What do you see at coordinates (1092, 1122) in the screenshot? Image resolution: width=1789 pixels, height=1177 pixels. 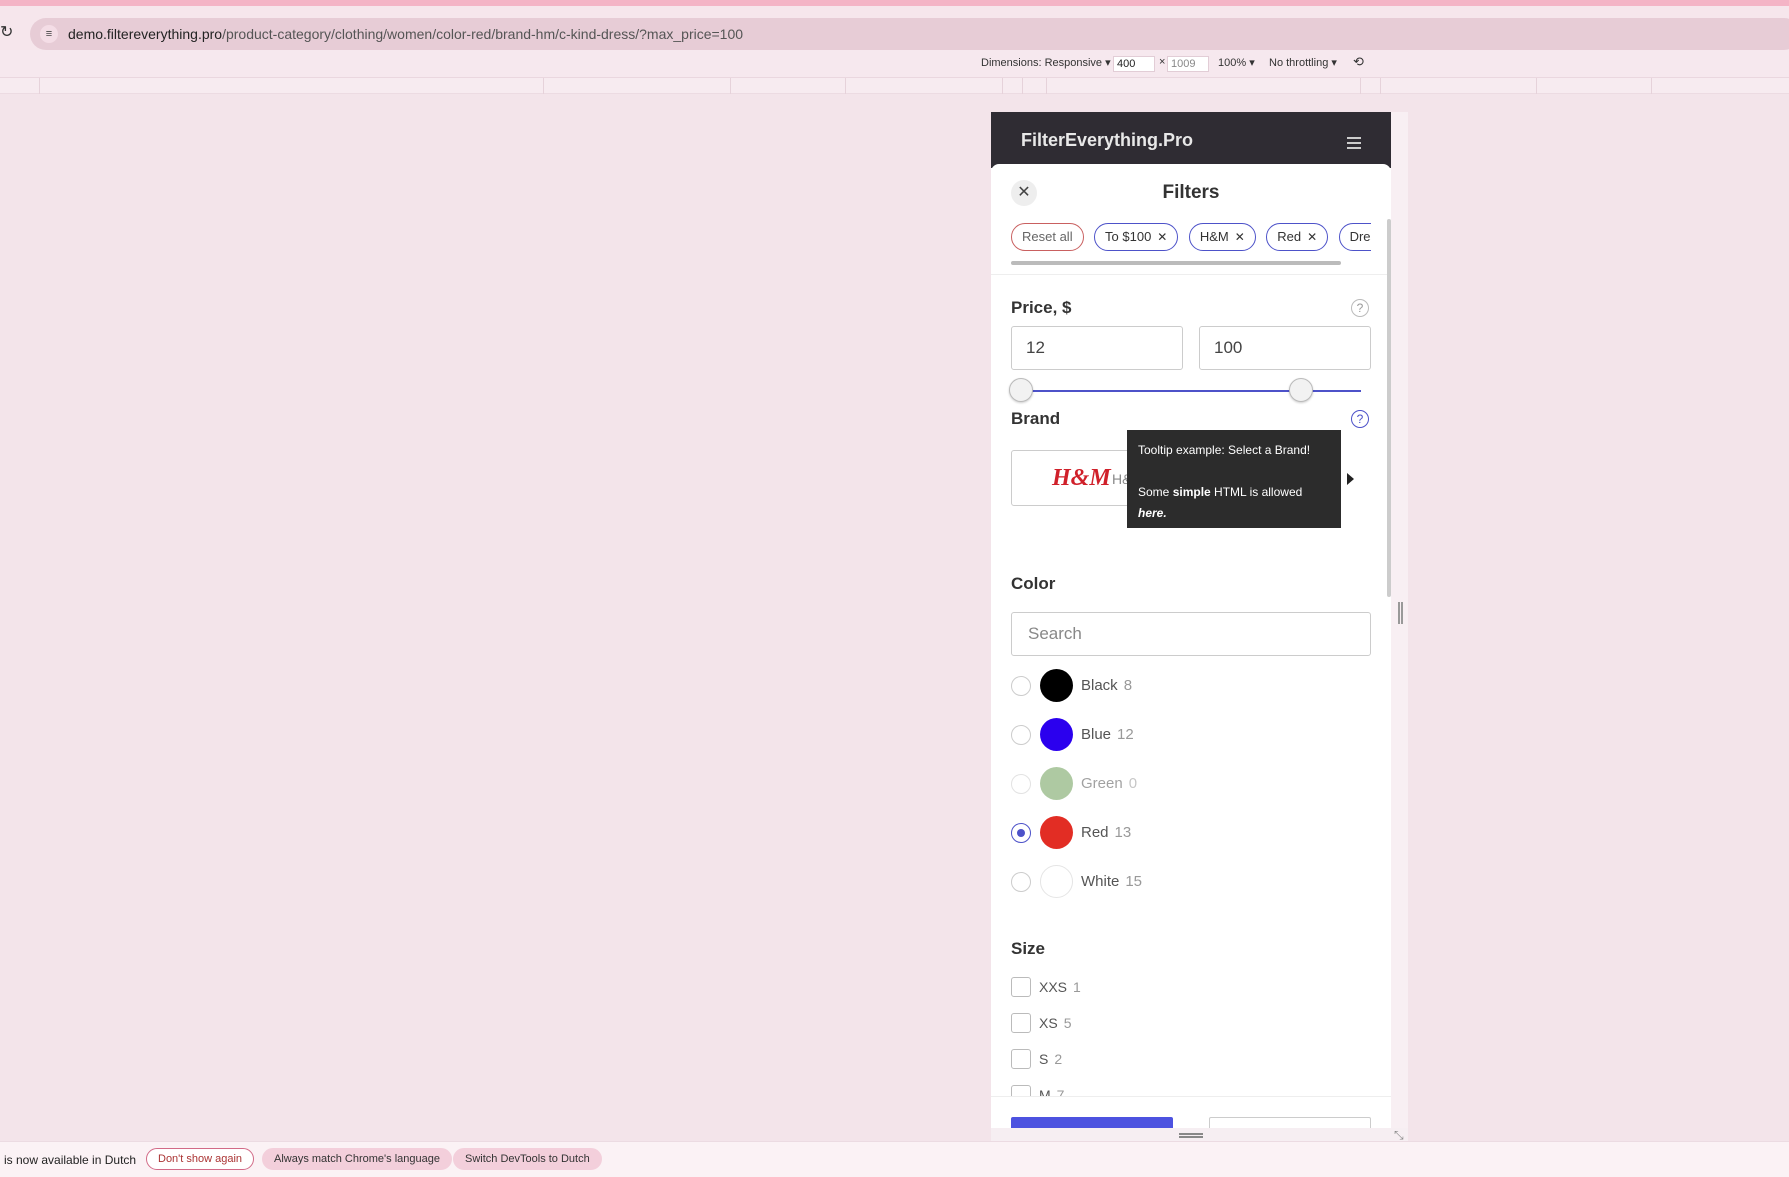 I see `show-results-button: Show (13)` at bounding box center [1092, 1122].